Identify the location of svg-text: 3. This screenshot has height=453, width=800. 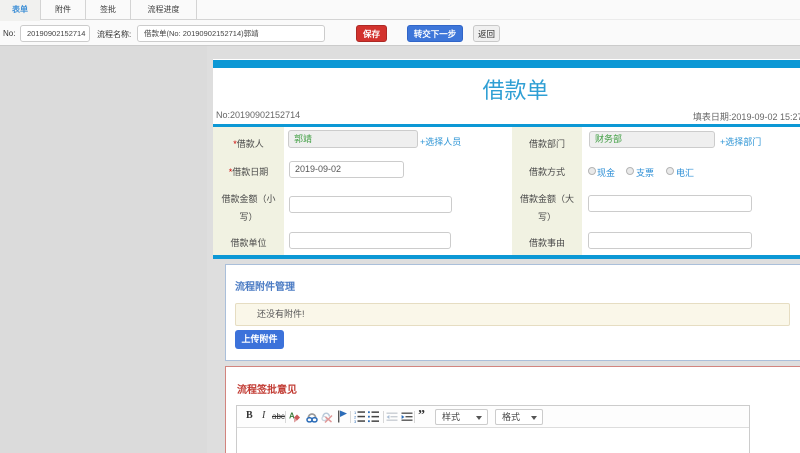
(355, 421).